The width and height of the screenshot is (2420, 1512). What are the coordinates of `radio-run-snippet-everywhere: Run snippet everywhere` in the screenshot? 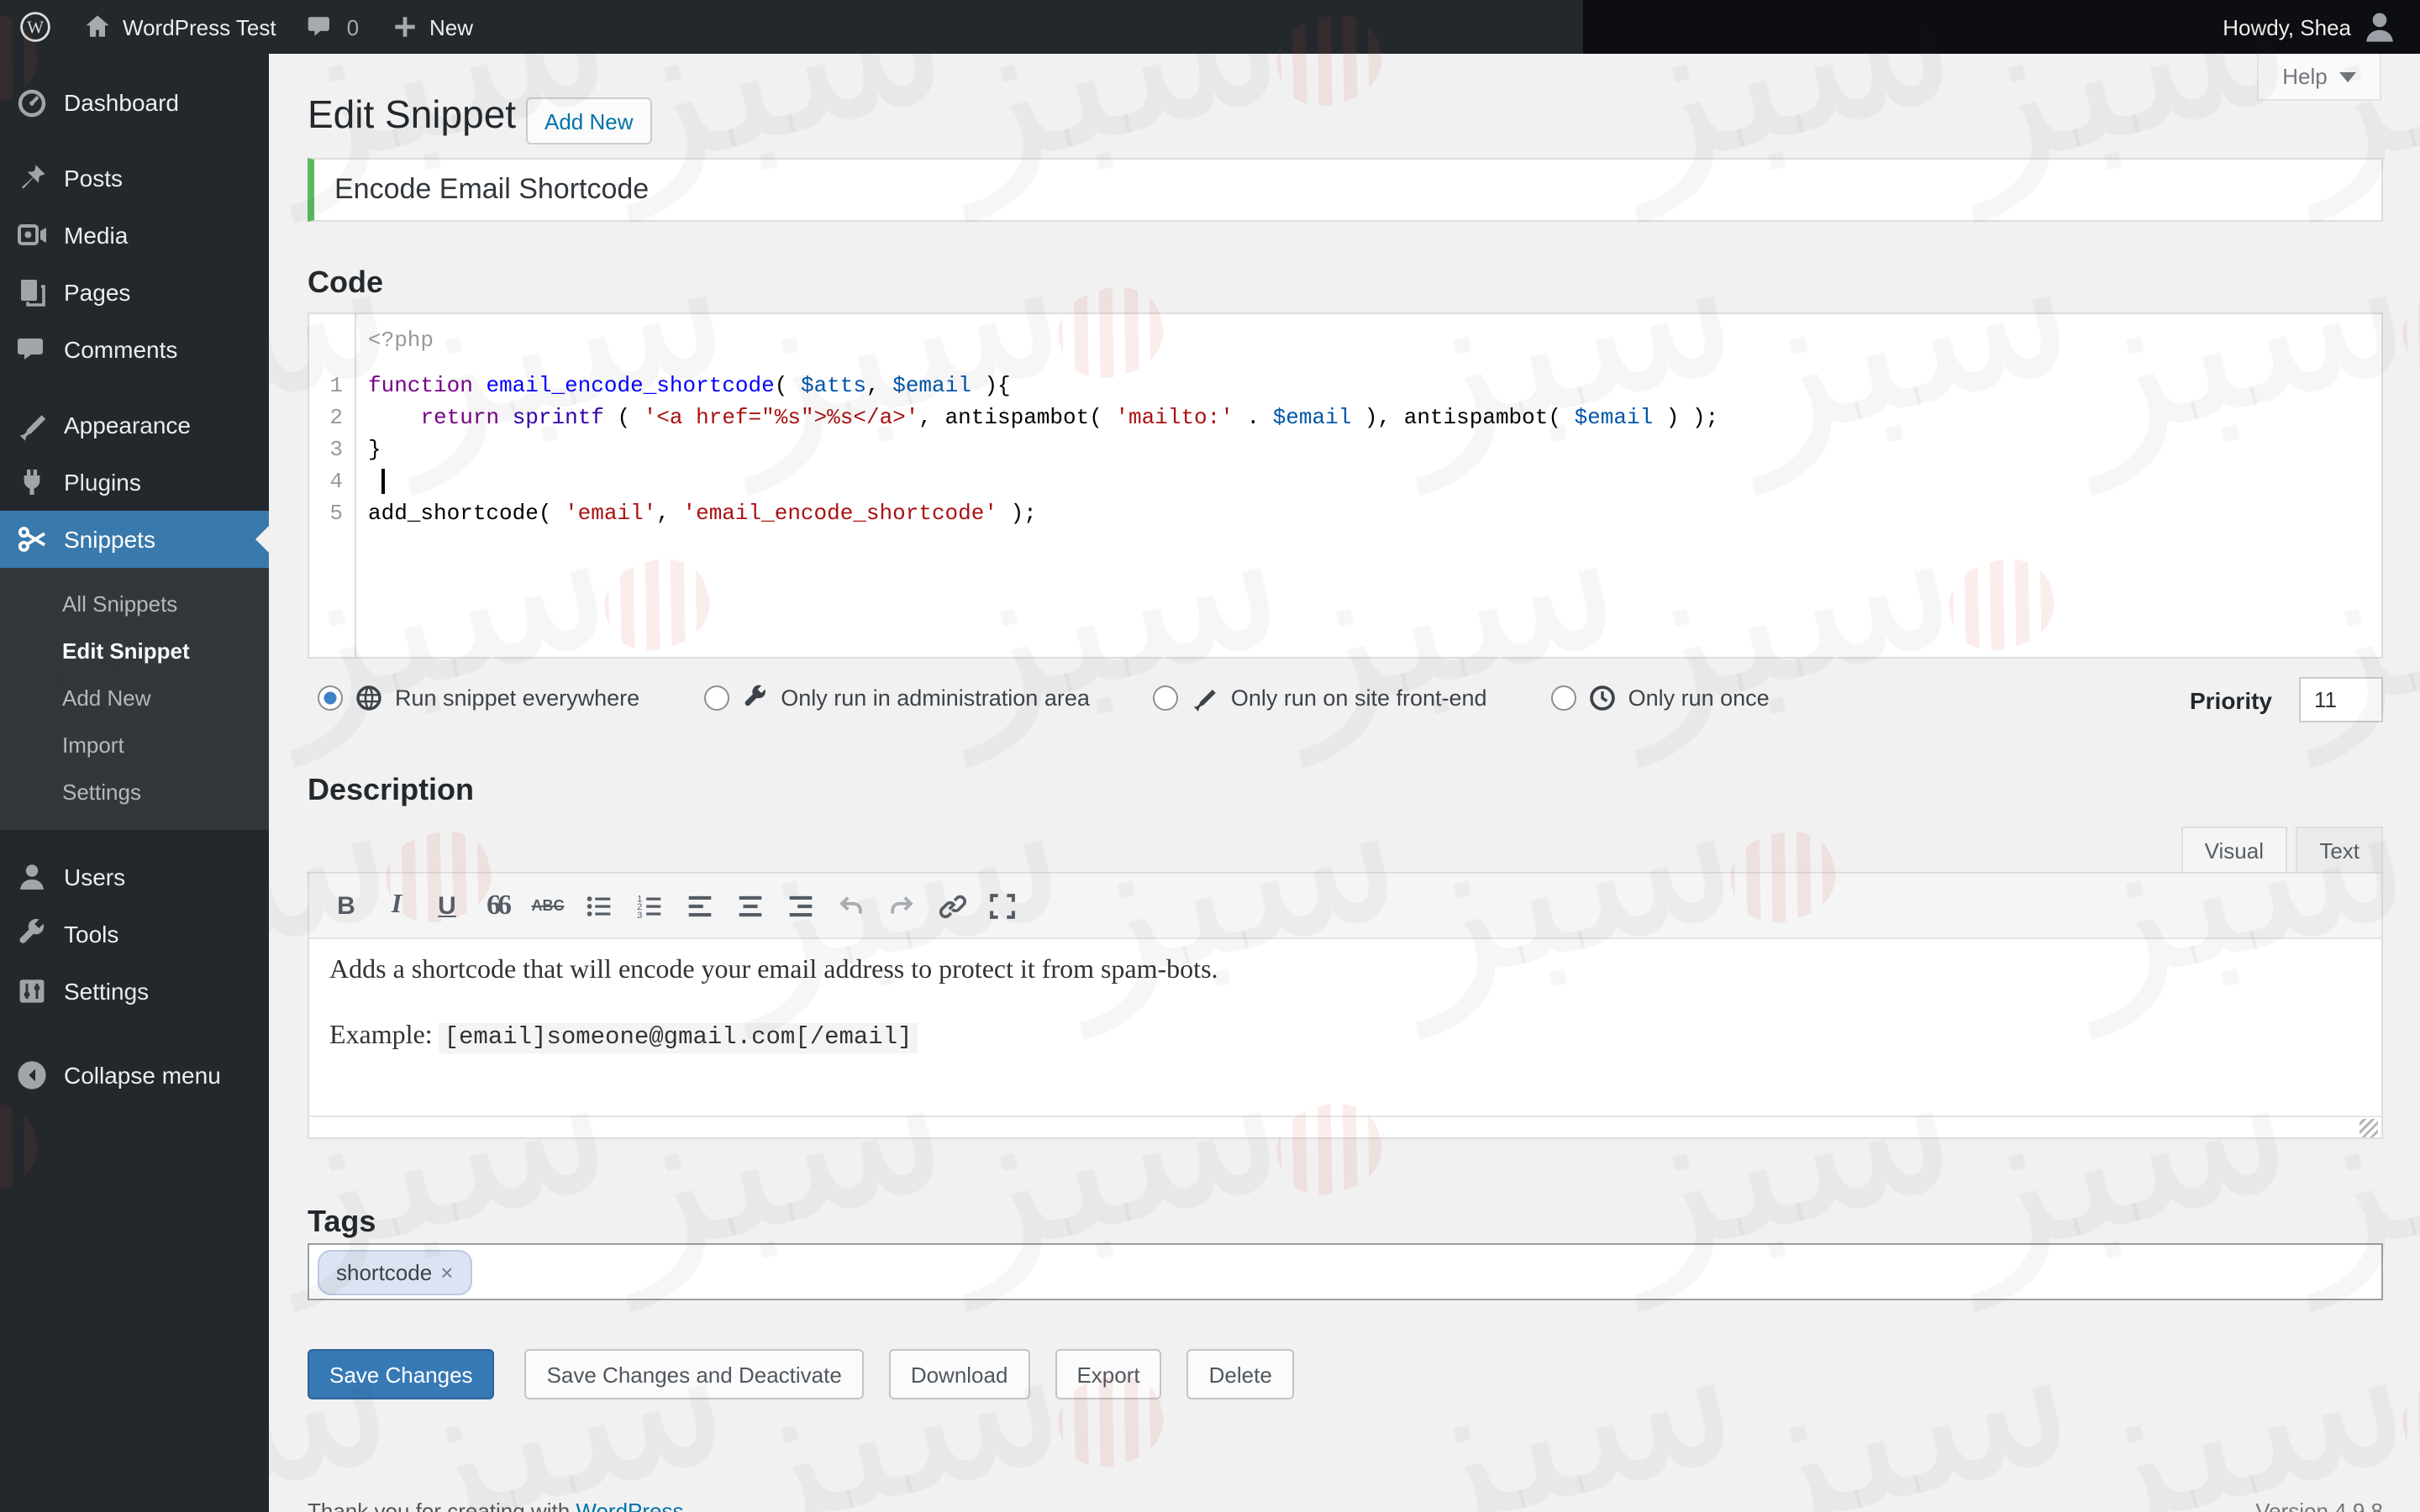 It's located at (479, 698).